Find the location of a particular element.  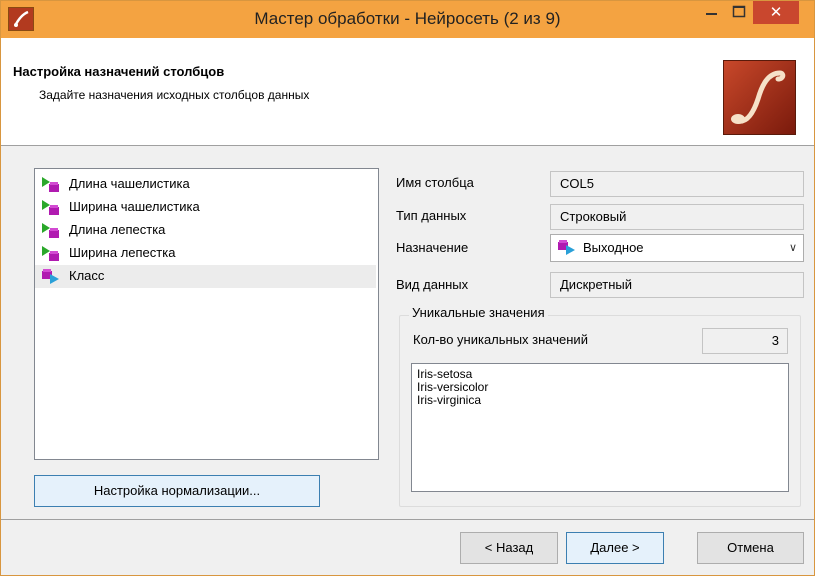

data-kind-field: Дискретный is located at coordinates (677, 285).